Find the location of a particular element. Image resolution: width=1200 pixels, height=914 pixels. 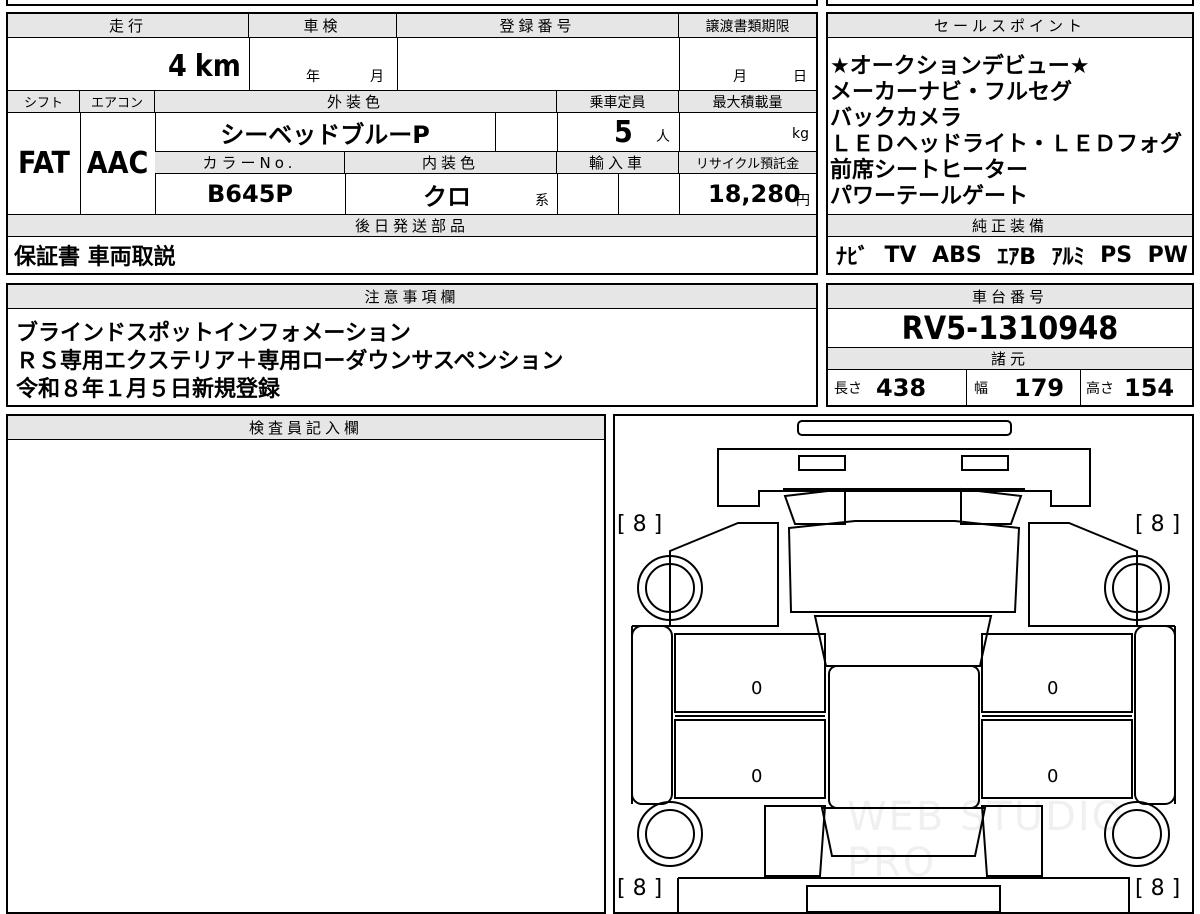

equip-navi: ﾅﾋﾞ is located at coordinates (853, 257).